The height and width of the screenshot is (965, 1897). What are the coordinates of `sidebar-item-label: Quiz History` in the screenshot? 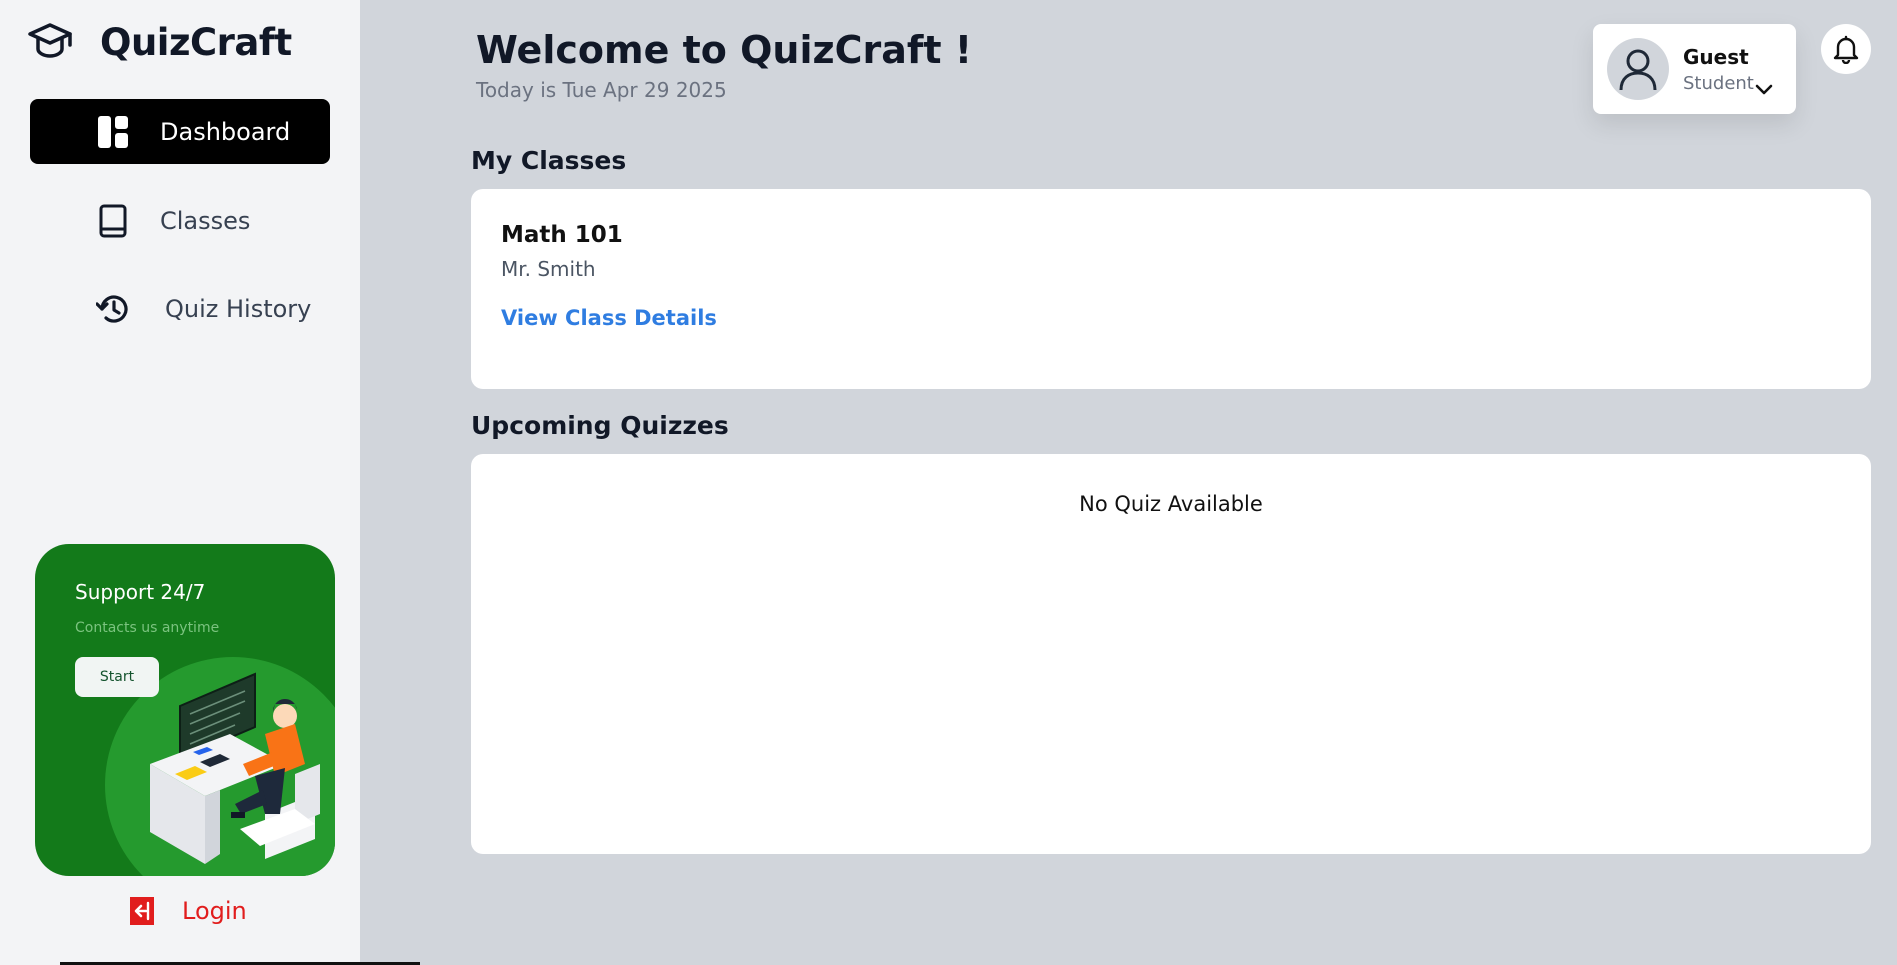 It's located at (238, 308).